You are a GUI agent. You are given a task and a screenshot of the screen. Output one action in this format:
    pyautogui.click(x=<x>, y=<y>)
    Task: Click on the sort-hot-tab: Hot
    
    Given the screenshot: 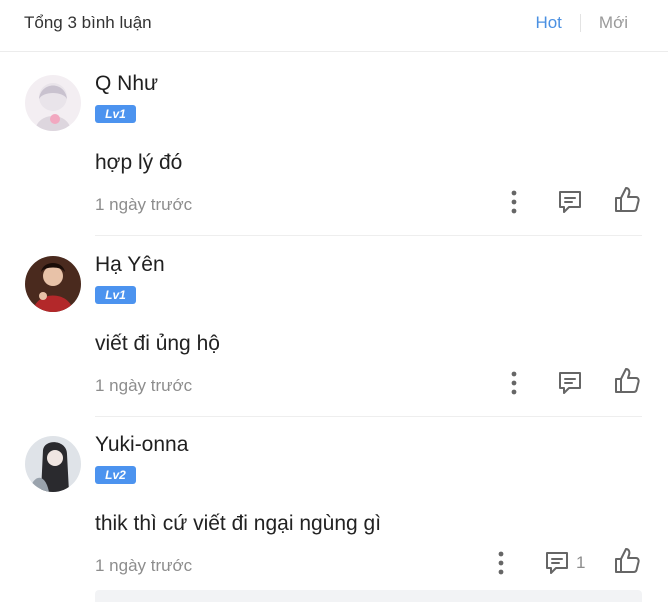 What is the action you would take?
    pyautogui.click(x=548, y=23)
    